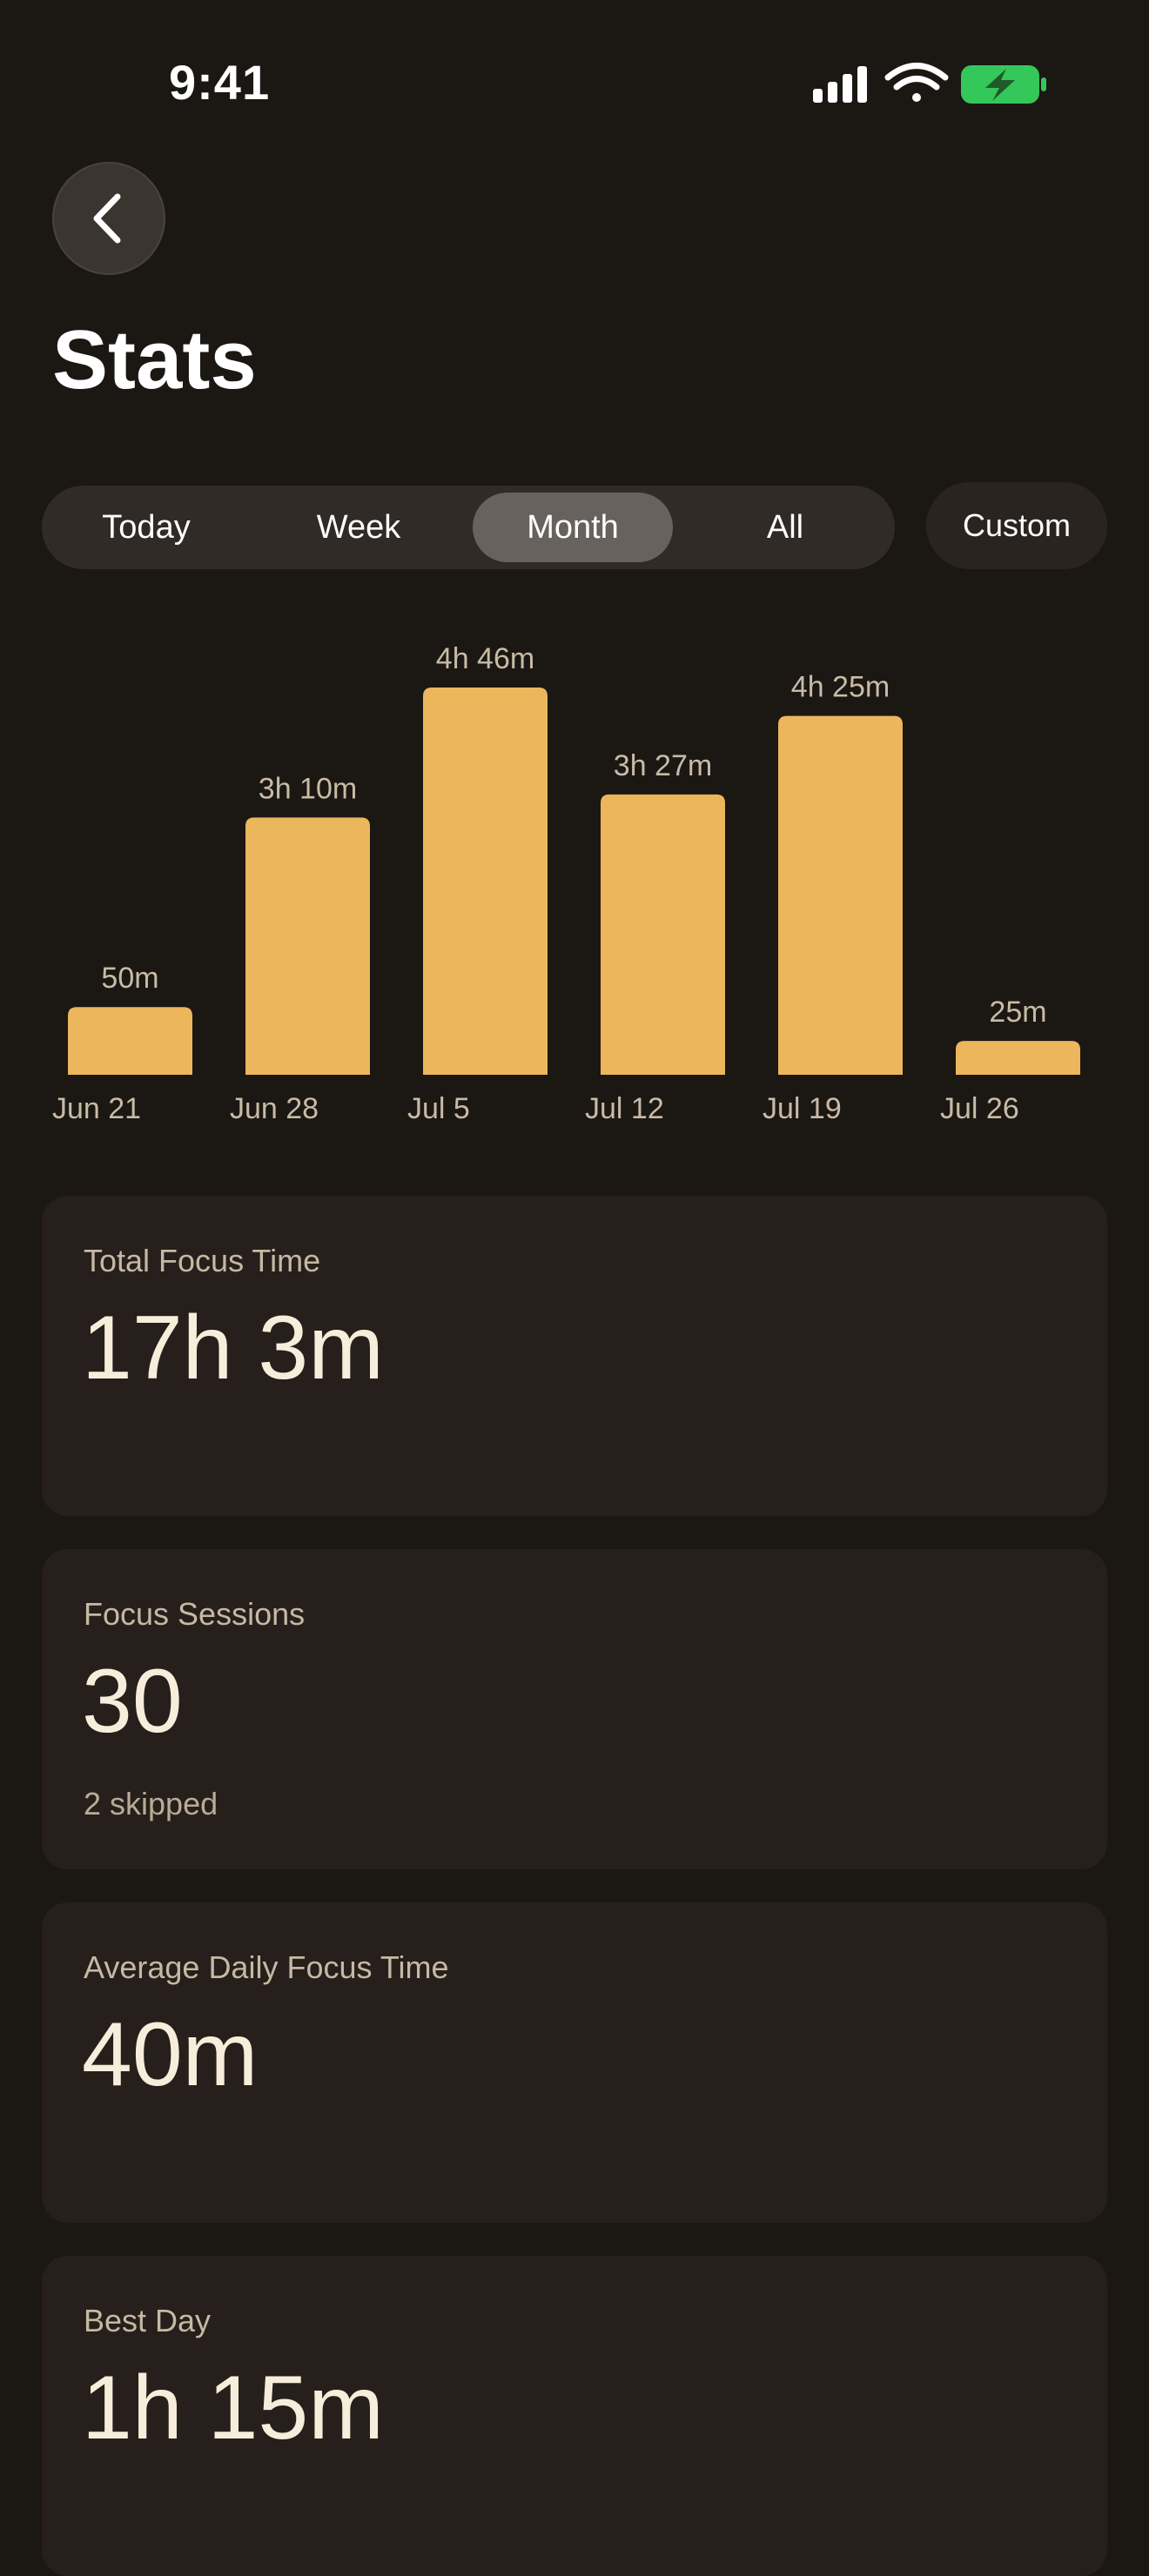 Image resolution: width=1149 pixels, height=2576 pixels. I want to click on tab-today: Today, so click(146, 527).